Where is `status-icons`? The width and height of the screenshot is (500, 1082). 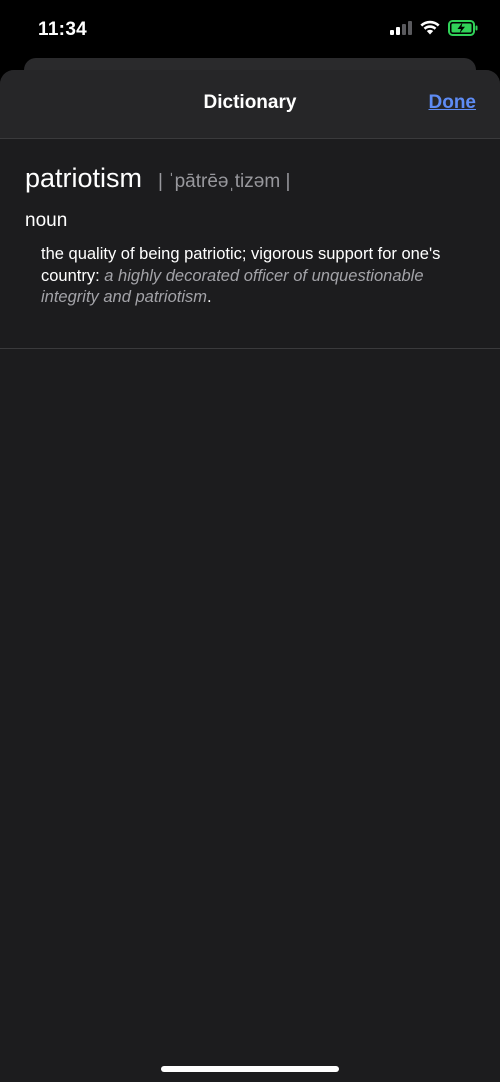
status-icons is located at coordinates (434, 30).